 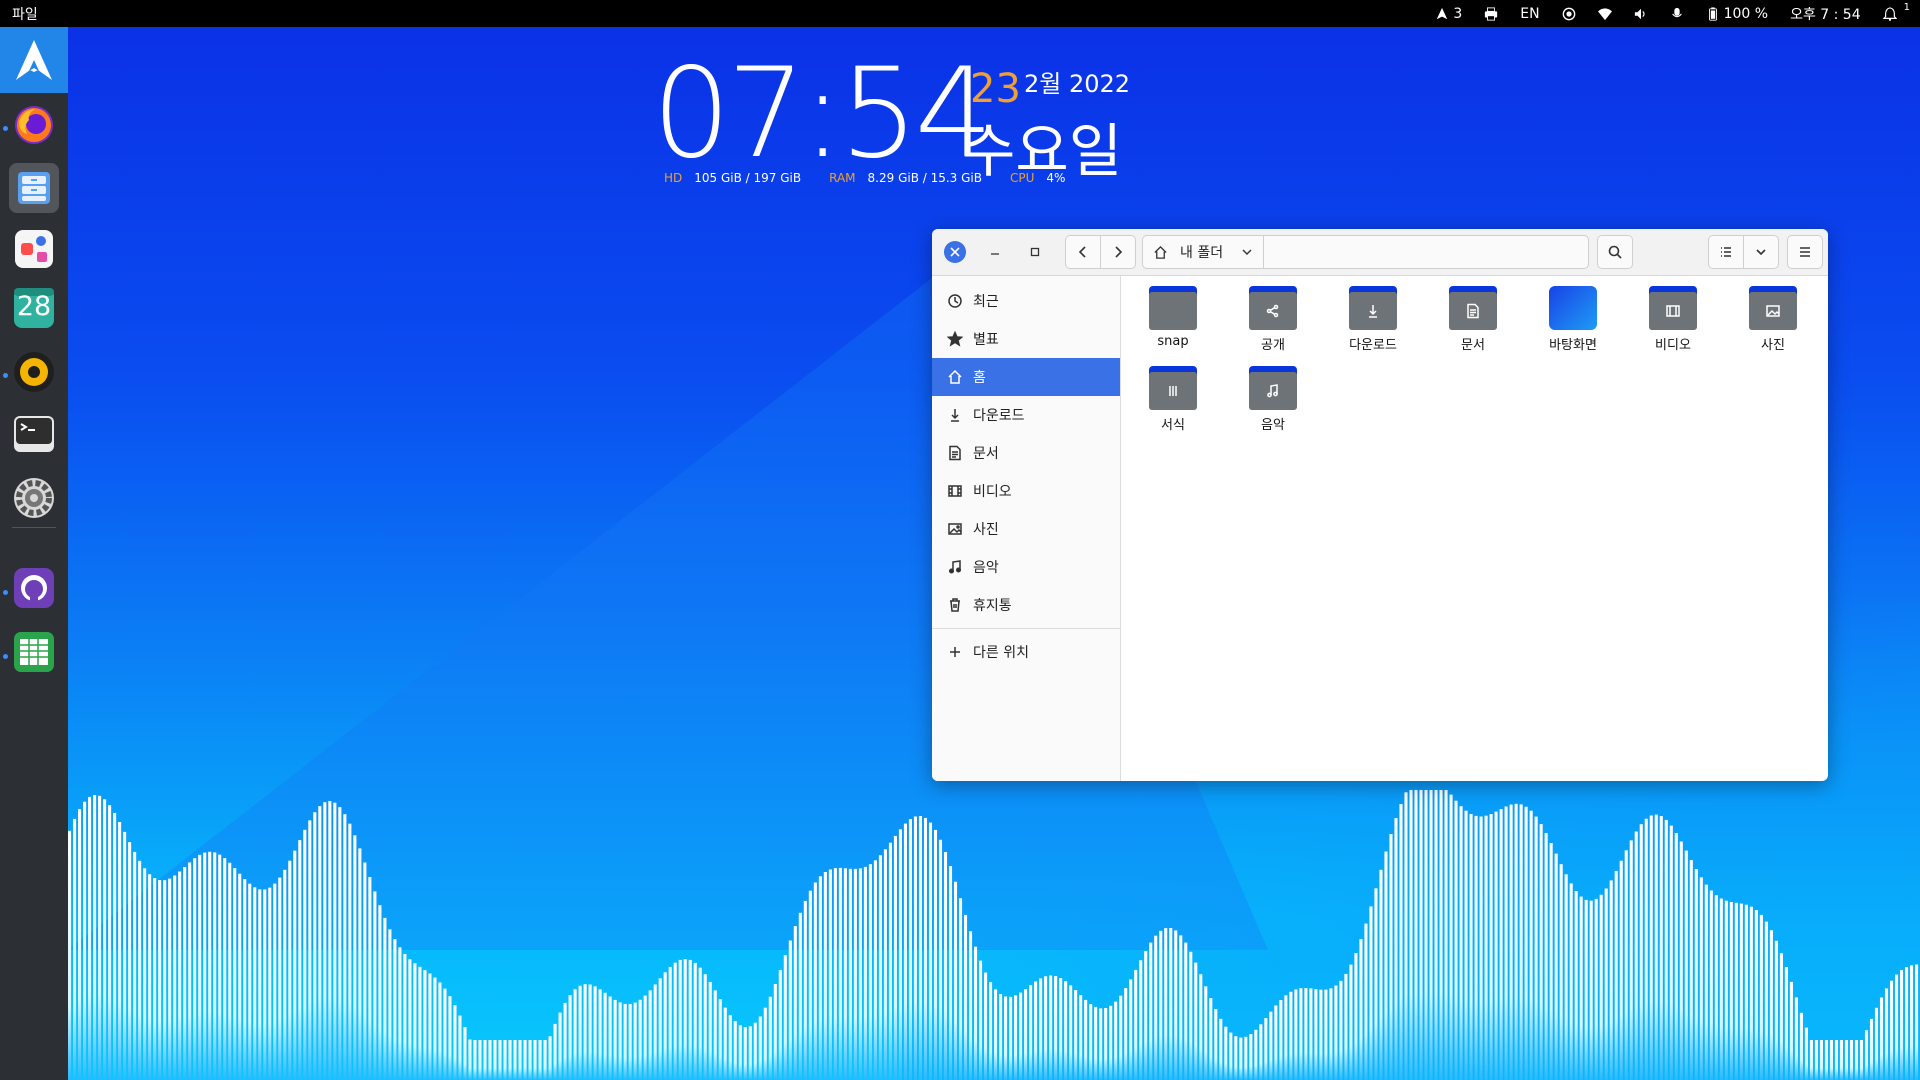 I want to click on folder-item: 다운로드, so click(x=1373, y=319).